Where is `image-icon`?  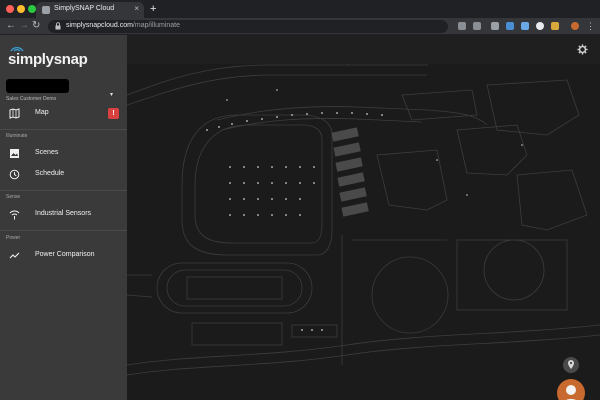
image-icon is located at coordinates (14, 153).